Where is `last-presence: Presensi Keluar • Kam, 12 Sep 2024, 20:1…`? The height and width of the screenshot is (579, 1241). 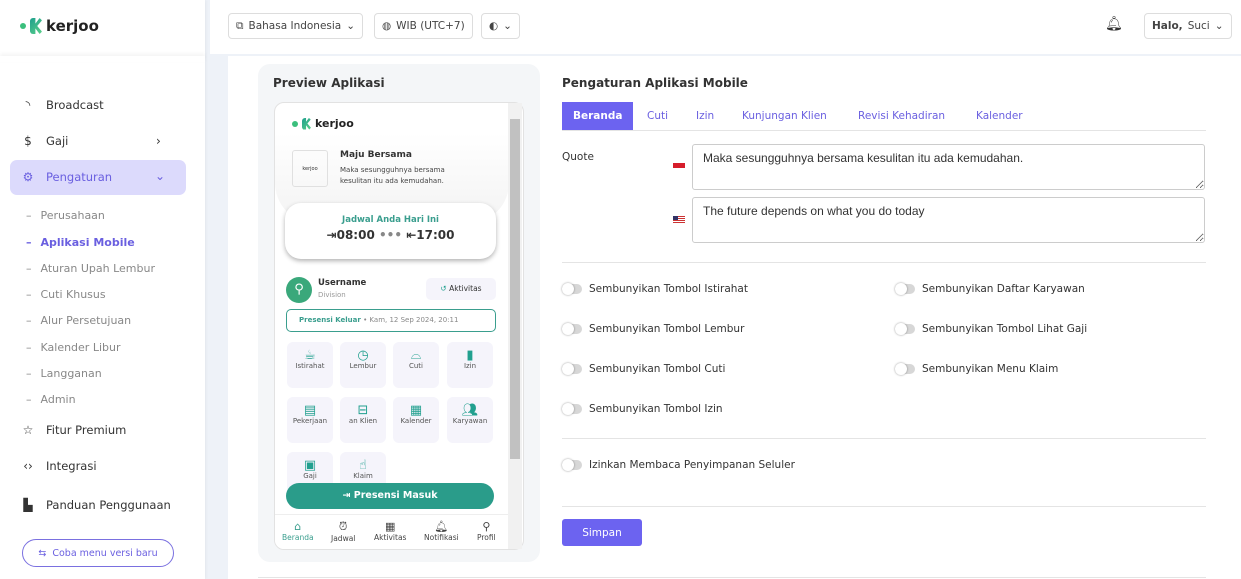 last-presence: Presensi Keluar • Kam, 12 Sep 2024, 20:1… is located at coordinates (391, 320).